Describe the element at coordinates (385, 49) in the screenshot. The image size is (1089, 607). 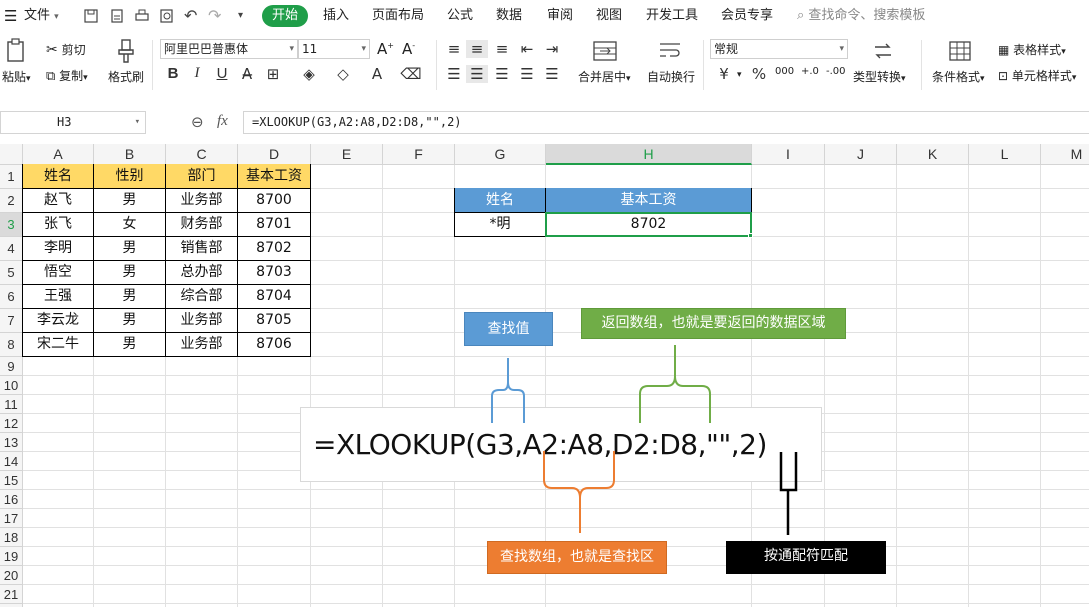
I see `grow-font-button: A+` at that location.